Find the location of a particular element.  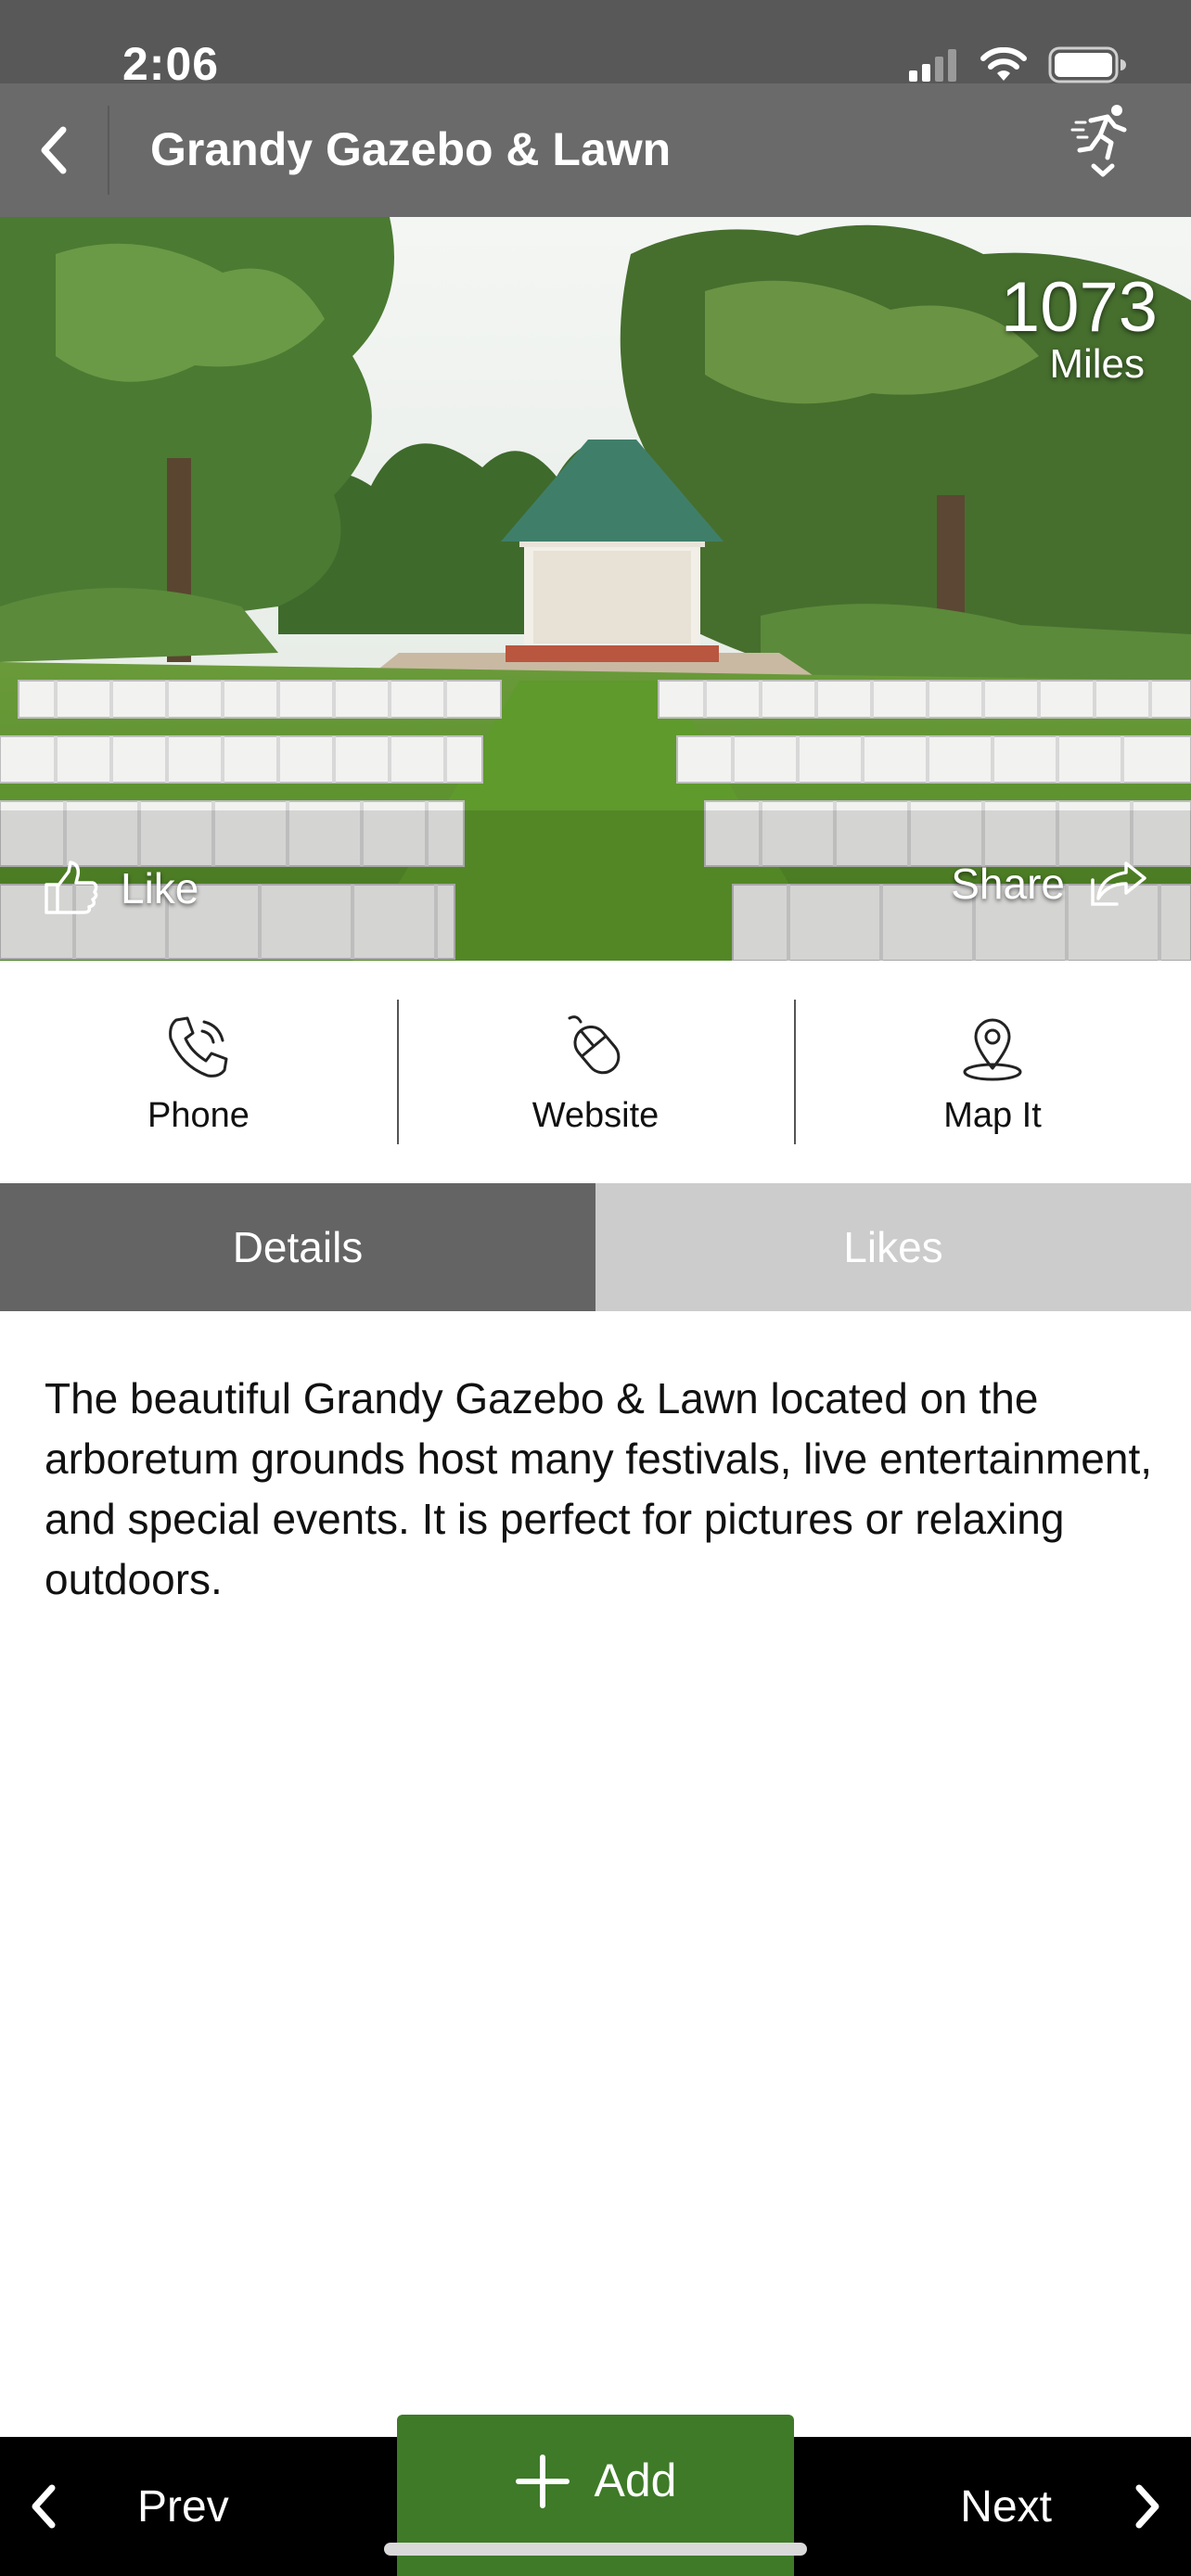

wifi-icon is located at coordinates (1003, 64).